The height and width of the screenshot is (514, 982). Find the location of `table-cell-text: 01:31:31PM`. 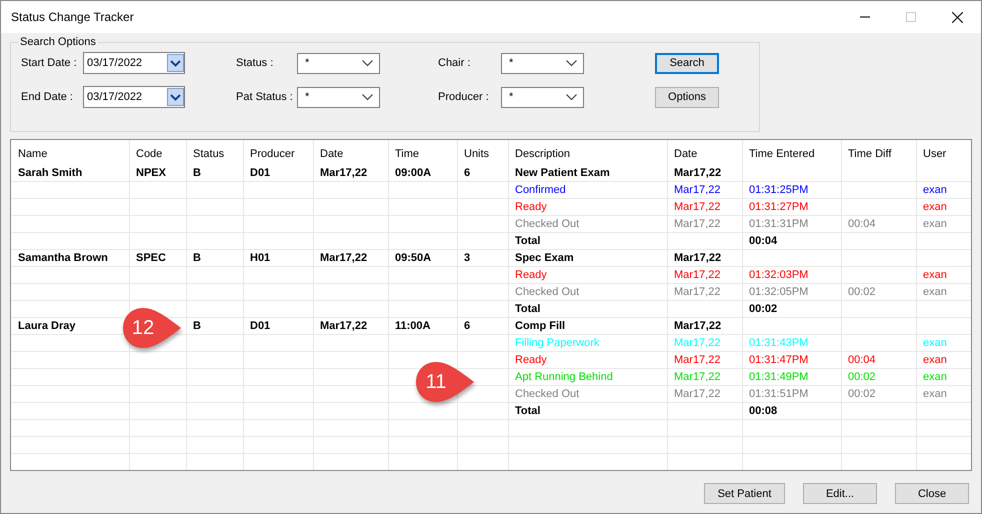

table-cell-text: 01:31:31PM is located at coordinates (779, 224).